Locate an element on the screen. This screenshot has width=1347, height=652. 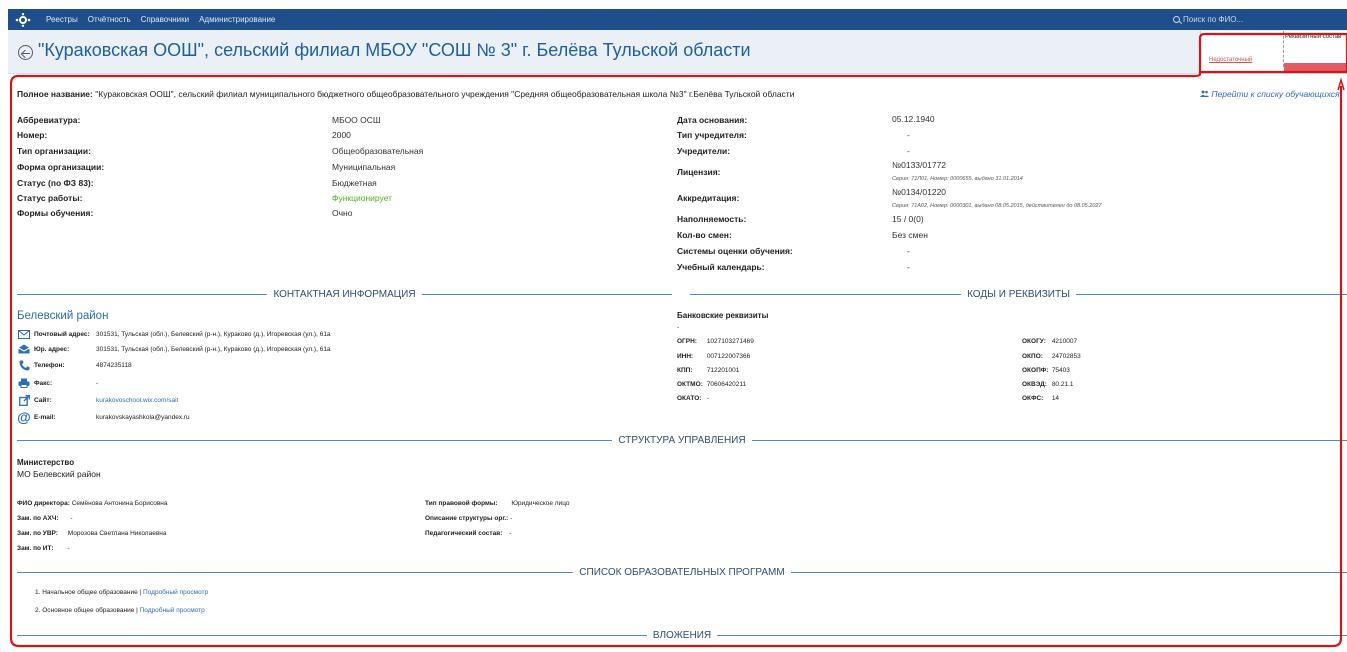
contact-email: @ E-mail: kurakovskayashkola@yandex.ru is located at coordinates (103, 417).